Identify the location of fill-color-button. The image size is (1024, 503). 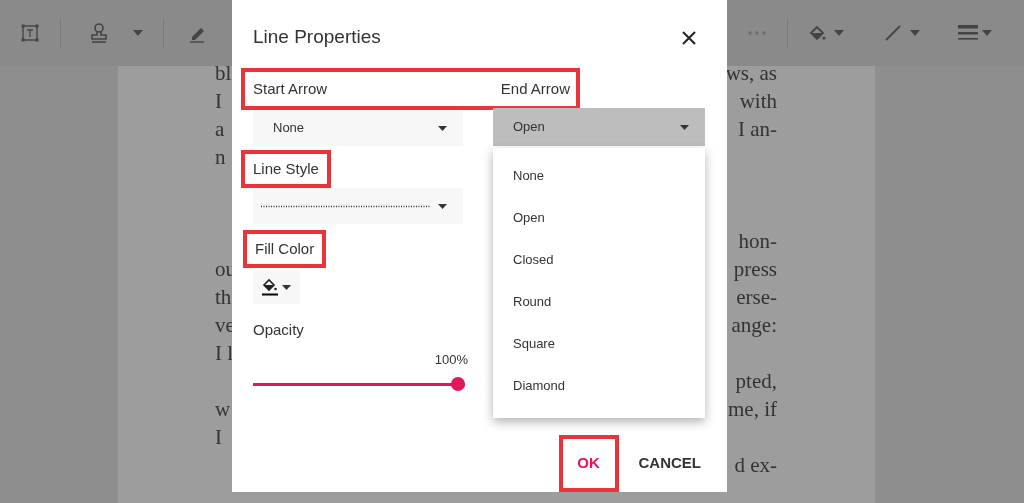
(276, 287).